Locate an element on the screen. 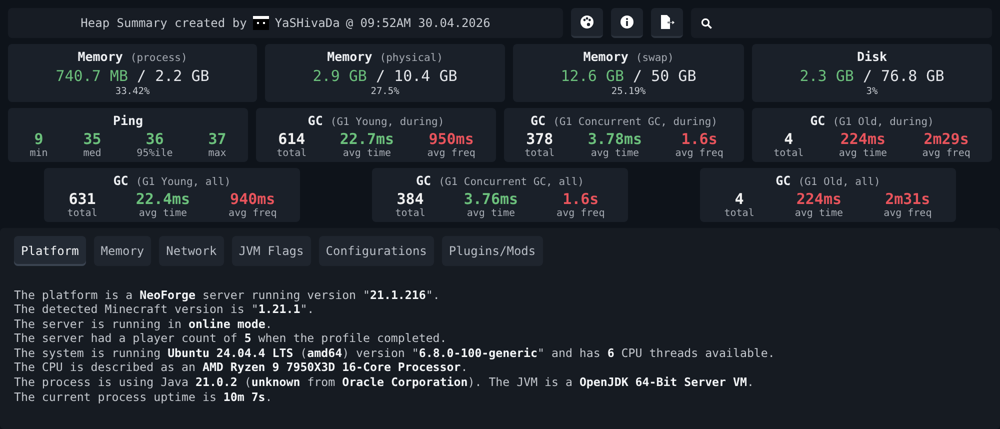 This screenshot has width=1000, height=429. stat-value: 378 is located at coordinates (539, 139).